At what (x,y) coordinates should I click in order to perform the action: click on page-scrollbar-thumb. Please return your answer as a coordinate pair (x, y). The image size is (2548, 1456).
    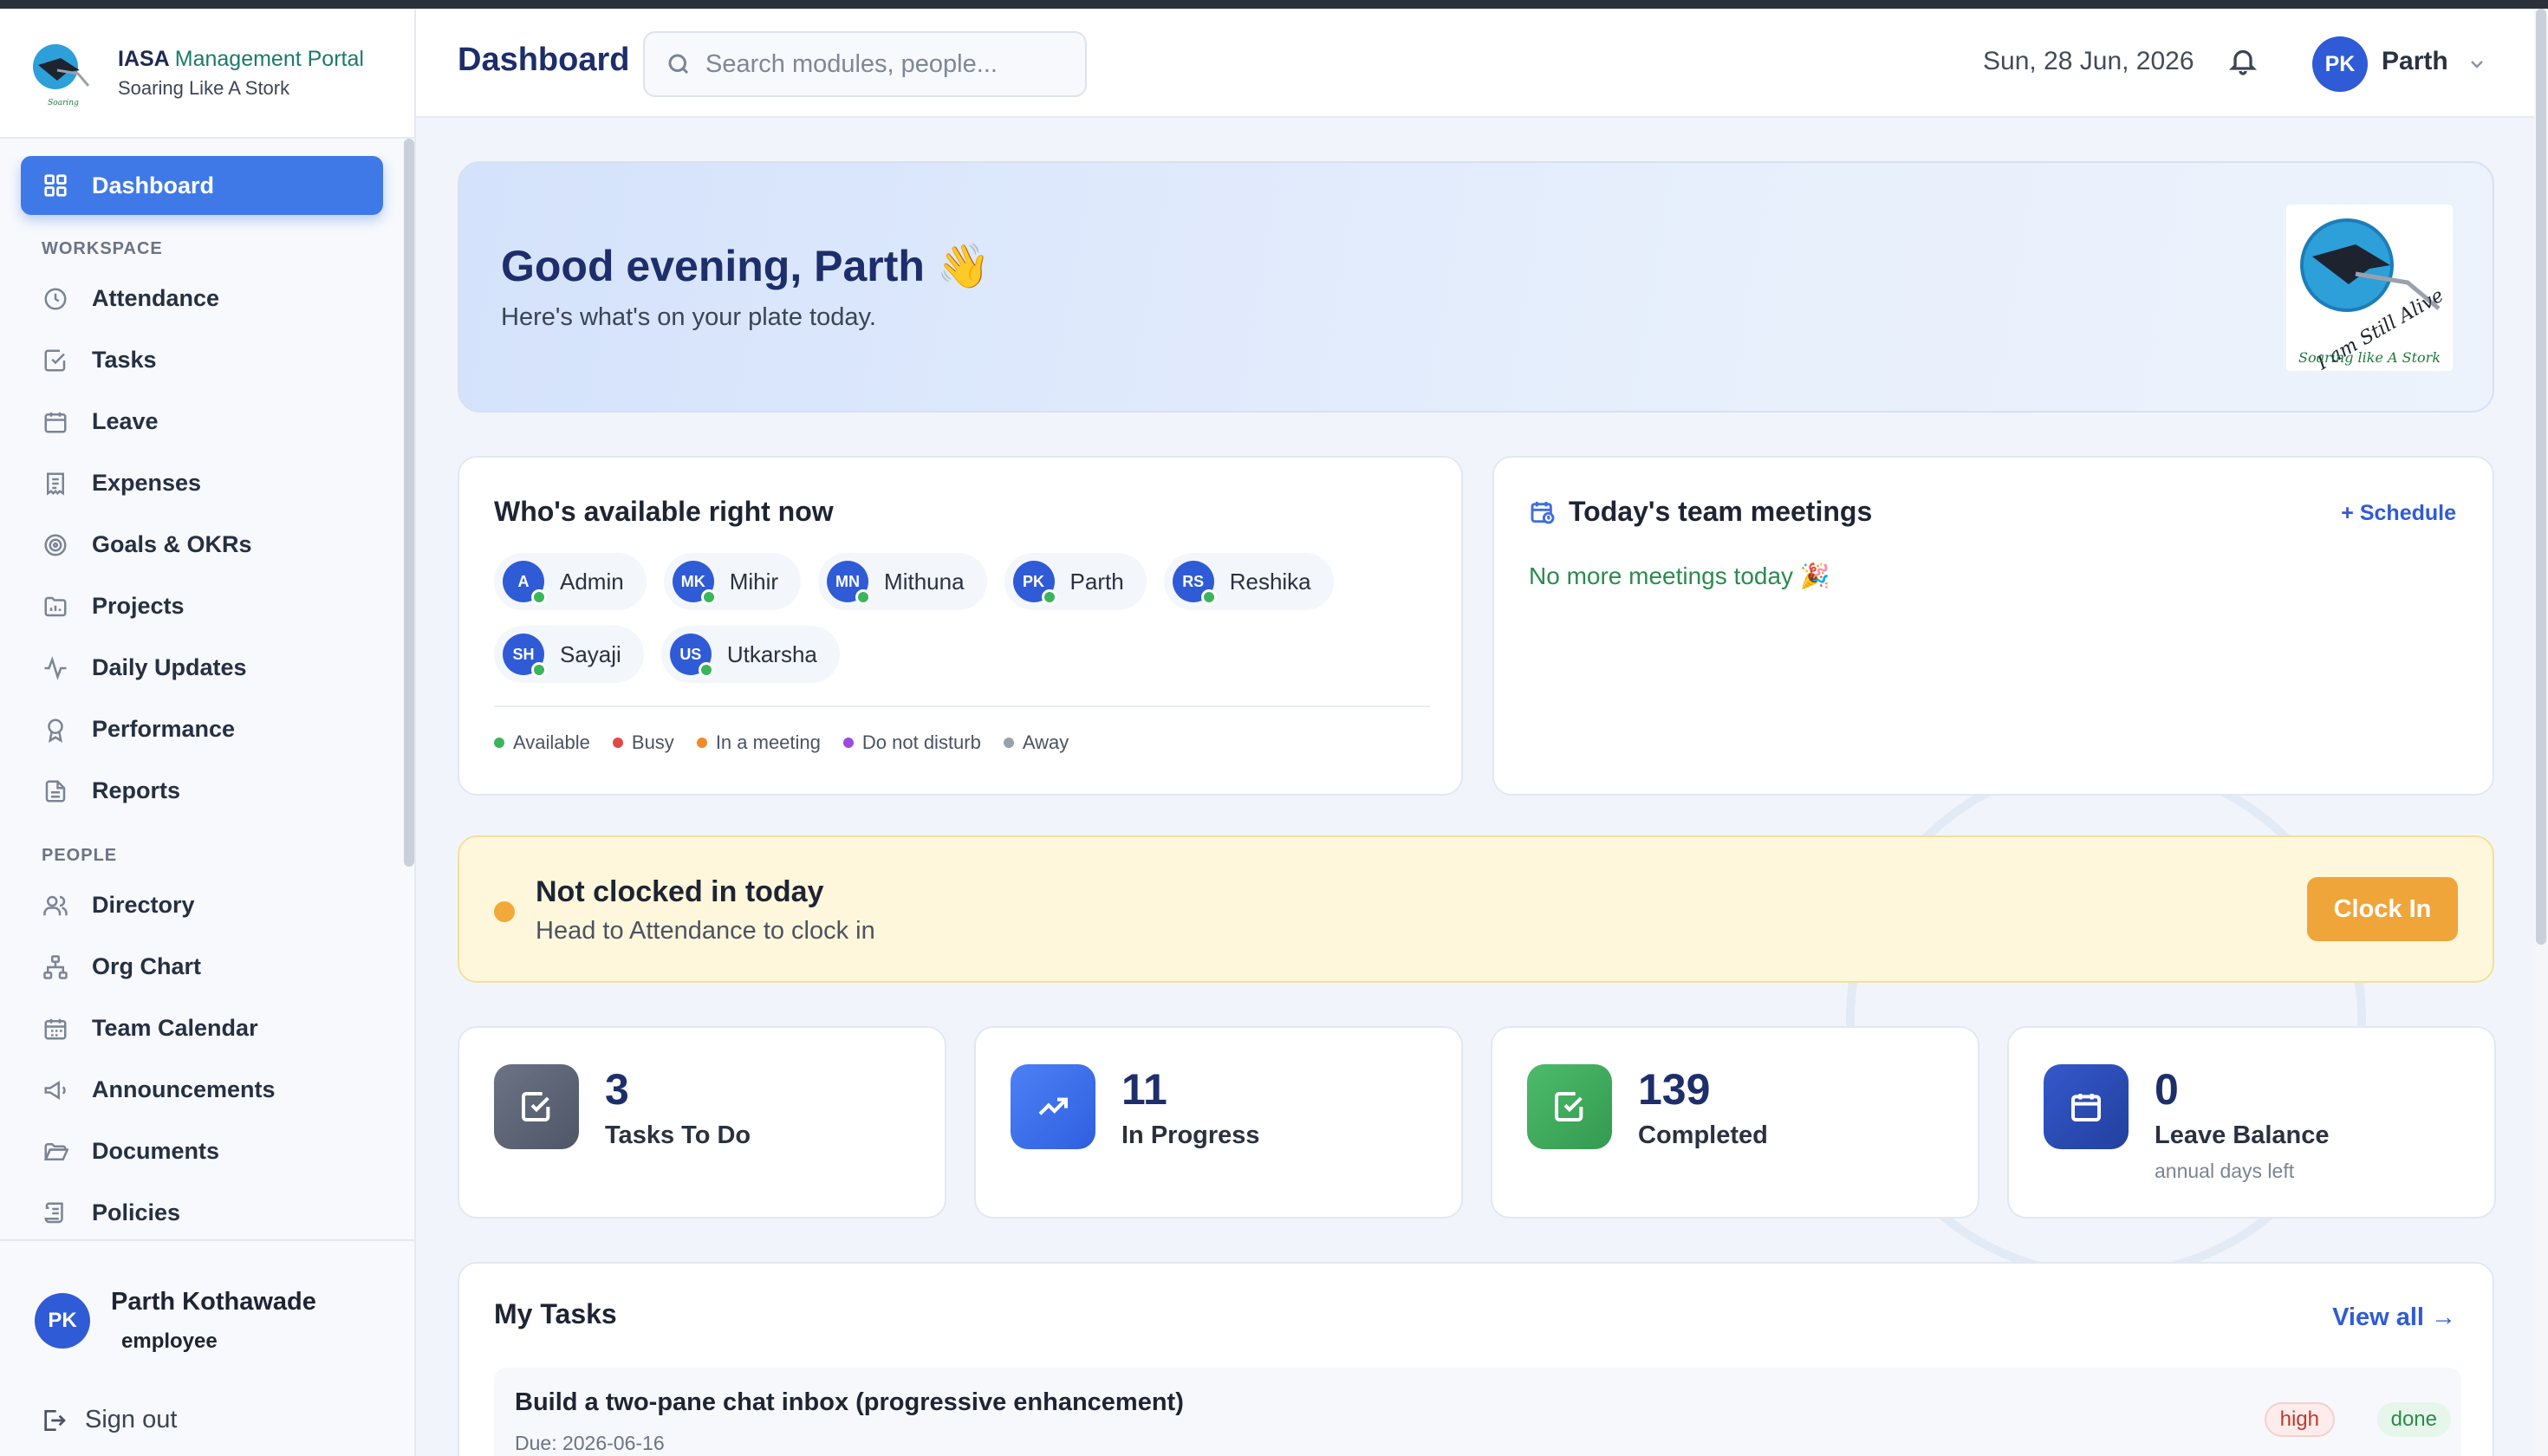
    Looking at the image, I should click on (2541, 477).